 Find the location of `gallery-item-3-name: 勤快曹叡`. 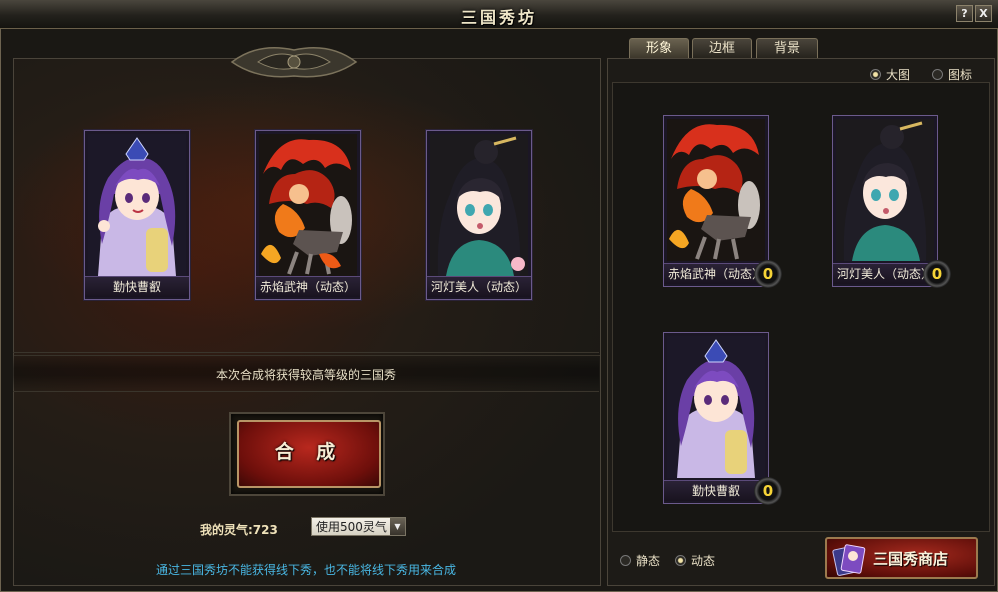

gallery-item-3-name: 勤快曹叡 is located at coordinates (716, 490).